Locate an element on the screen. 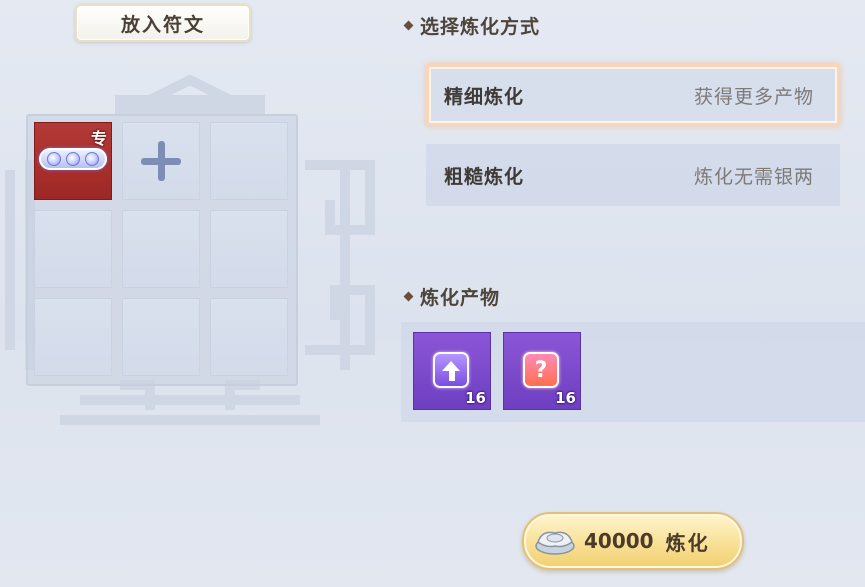 This screenshot has height=587, width=865. refine-method-title: 选择炼化方式 is located at coordinates (480, 27).